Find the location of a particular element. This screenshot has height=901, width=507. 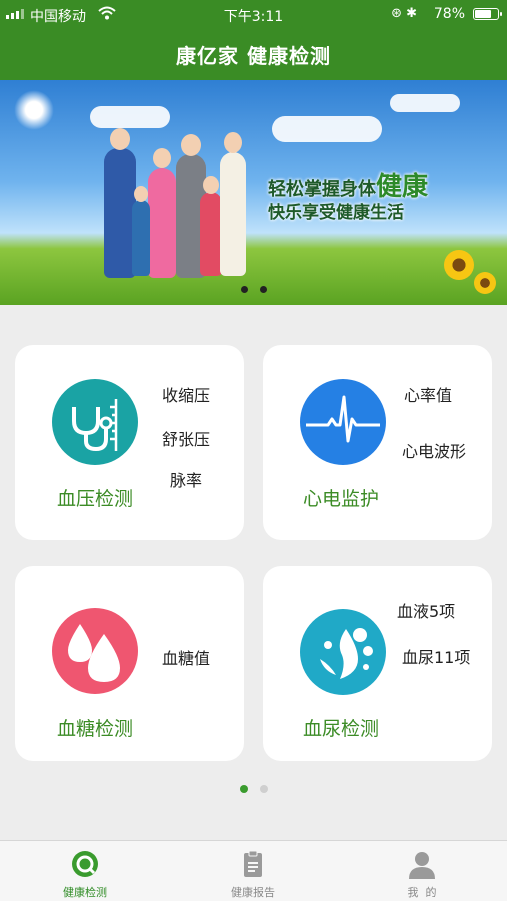

health-check-icon is located at coordinates (85, 864).